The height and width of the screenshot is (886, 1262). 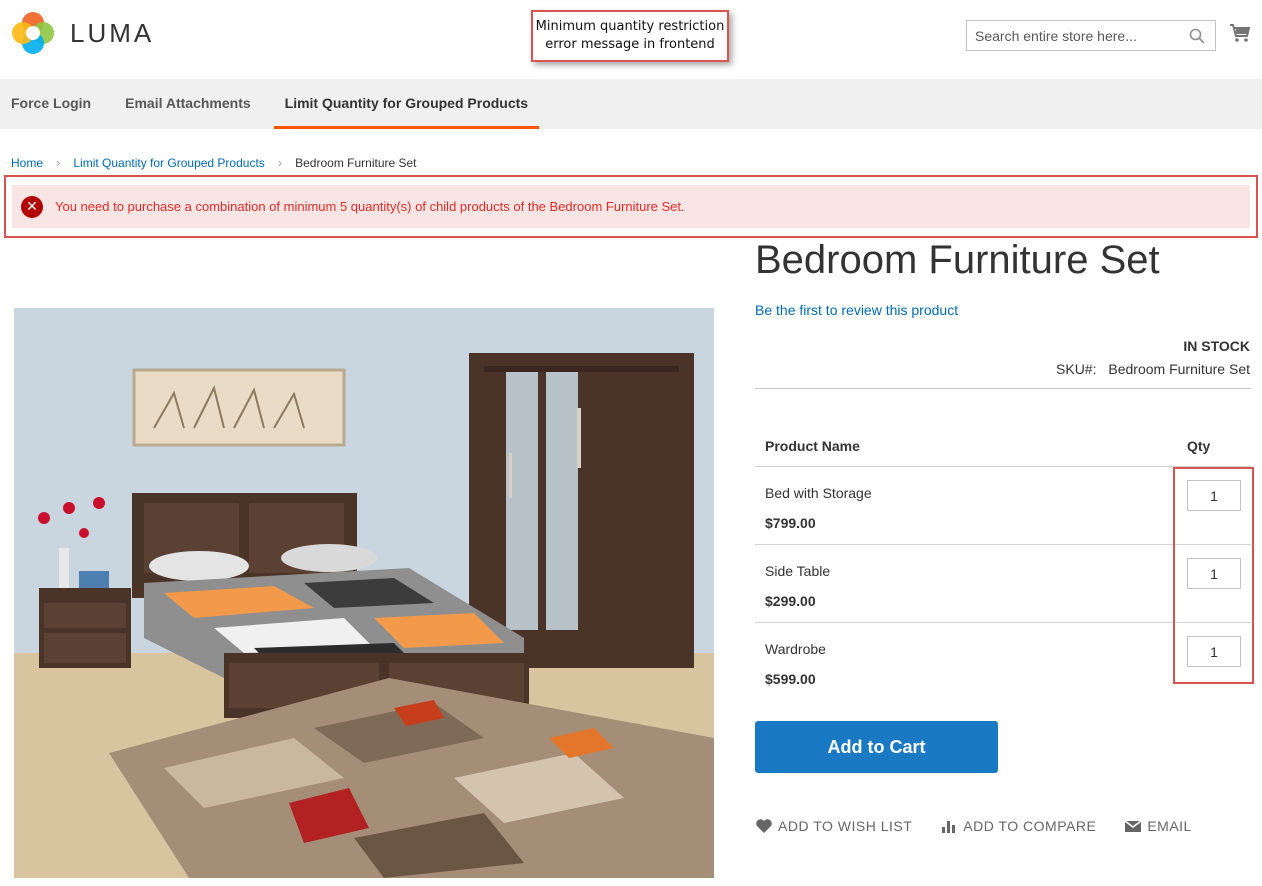 I want to click on error-x-icon: ✕, so click(x=32, y=206).